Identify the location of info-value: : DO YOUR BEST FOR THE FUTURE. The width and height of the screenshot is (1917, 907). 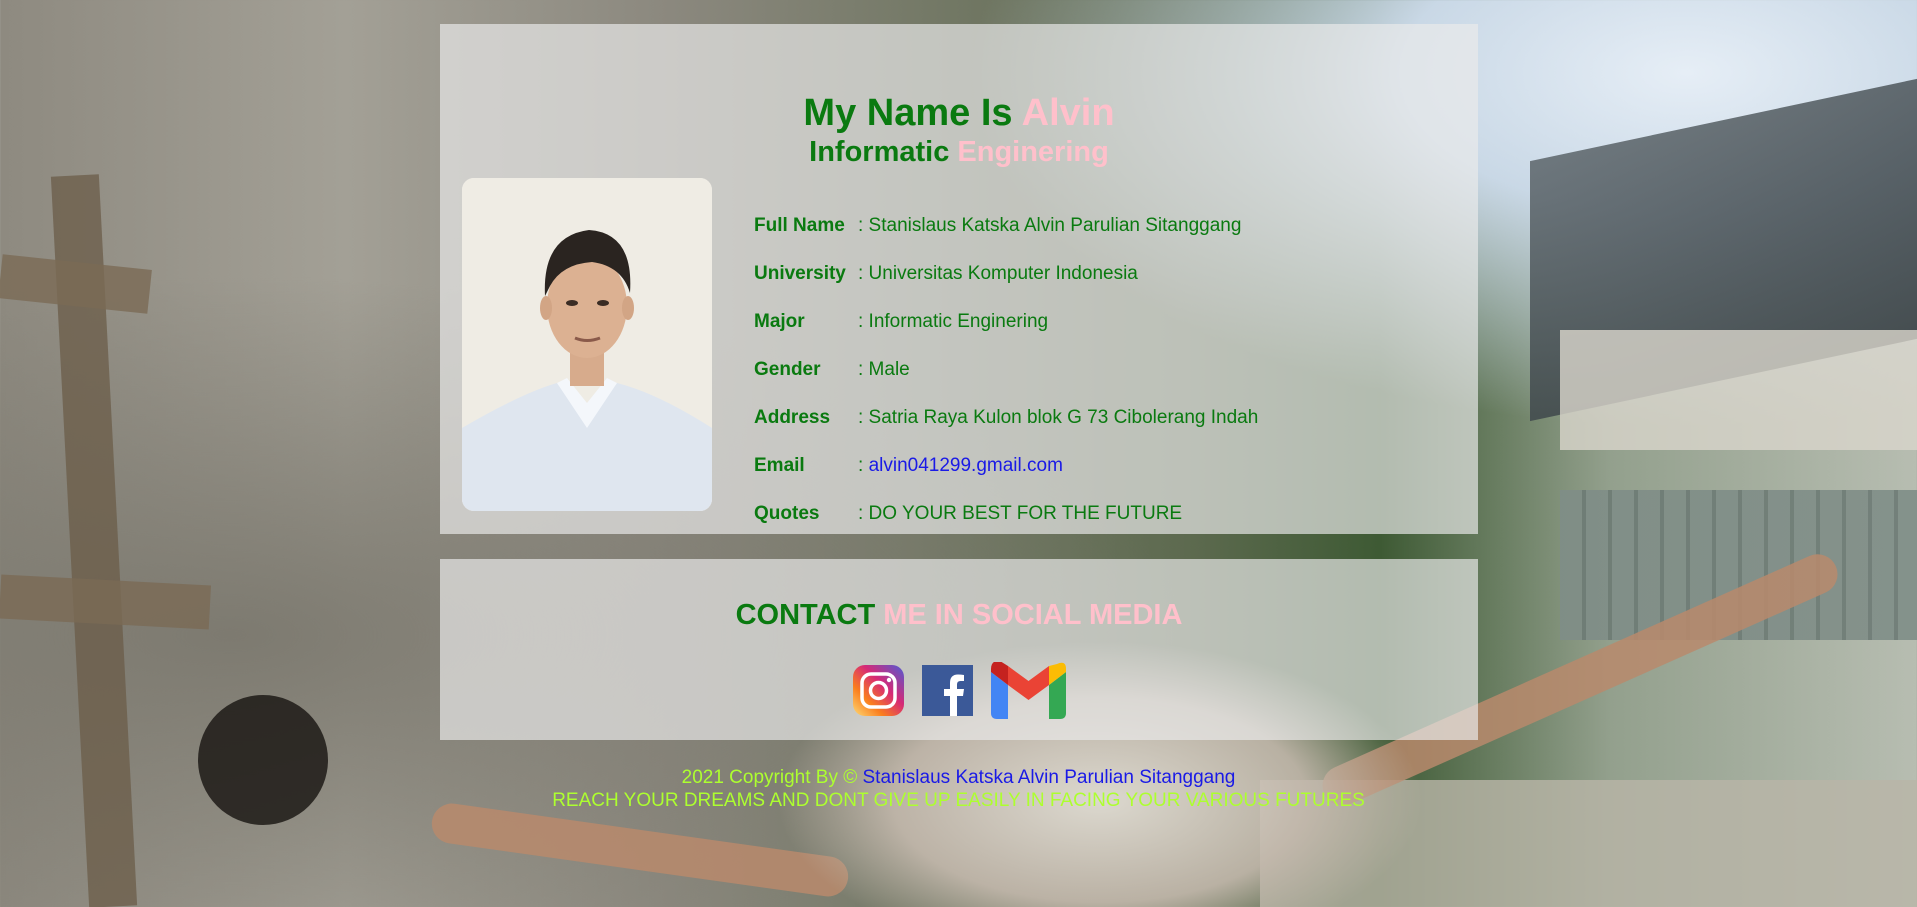
(1020, 513).